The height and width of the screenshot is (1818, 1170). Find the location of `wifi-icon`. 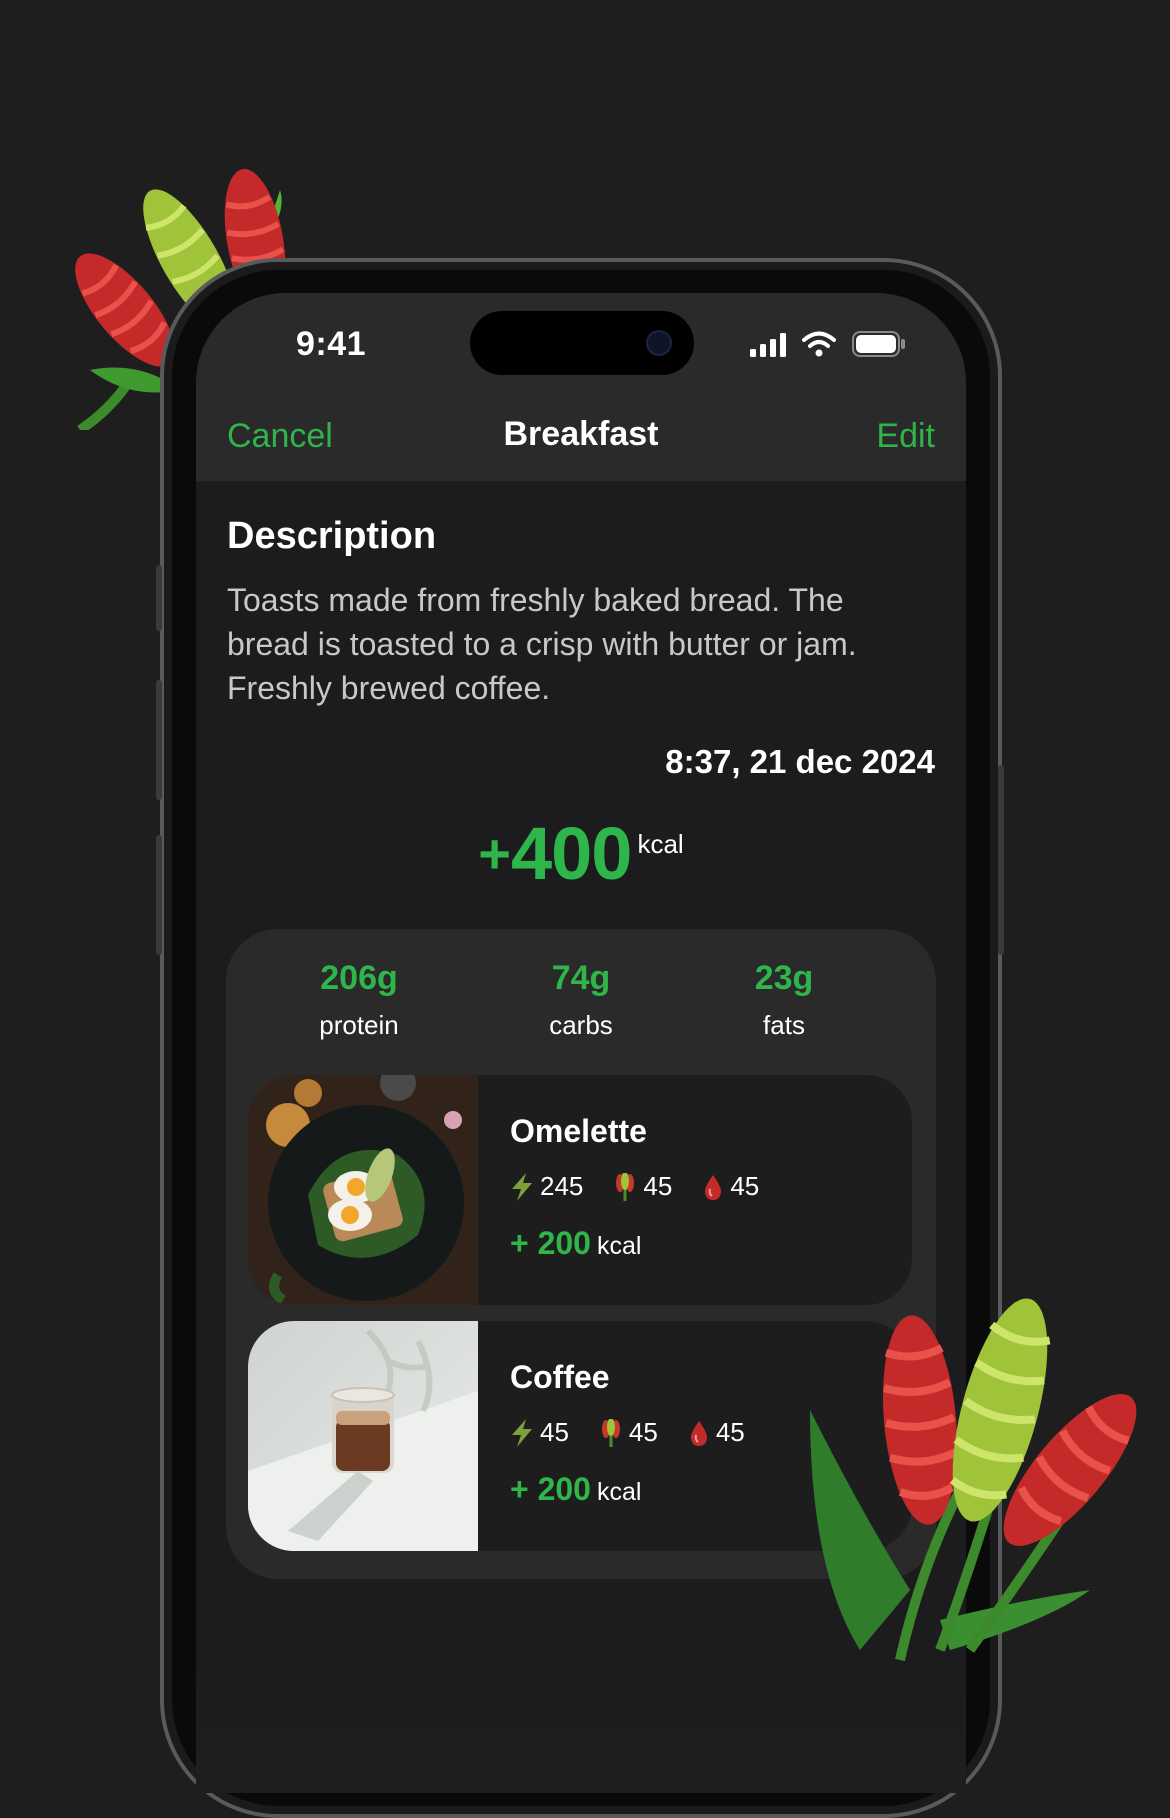

wifi-icon is located at coordinates (819, 344).